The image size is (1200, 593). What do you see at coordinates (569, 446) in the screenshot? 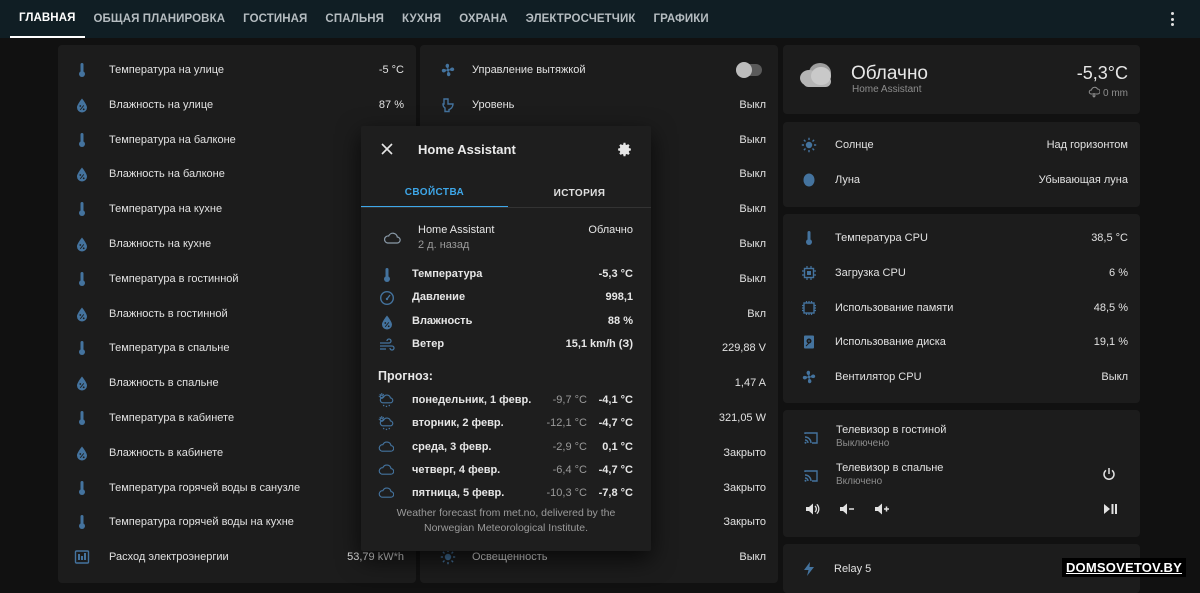
I see `forecast-low: -2,9 °C` at bounding box center [569, 446].